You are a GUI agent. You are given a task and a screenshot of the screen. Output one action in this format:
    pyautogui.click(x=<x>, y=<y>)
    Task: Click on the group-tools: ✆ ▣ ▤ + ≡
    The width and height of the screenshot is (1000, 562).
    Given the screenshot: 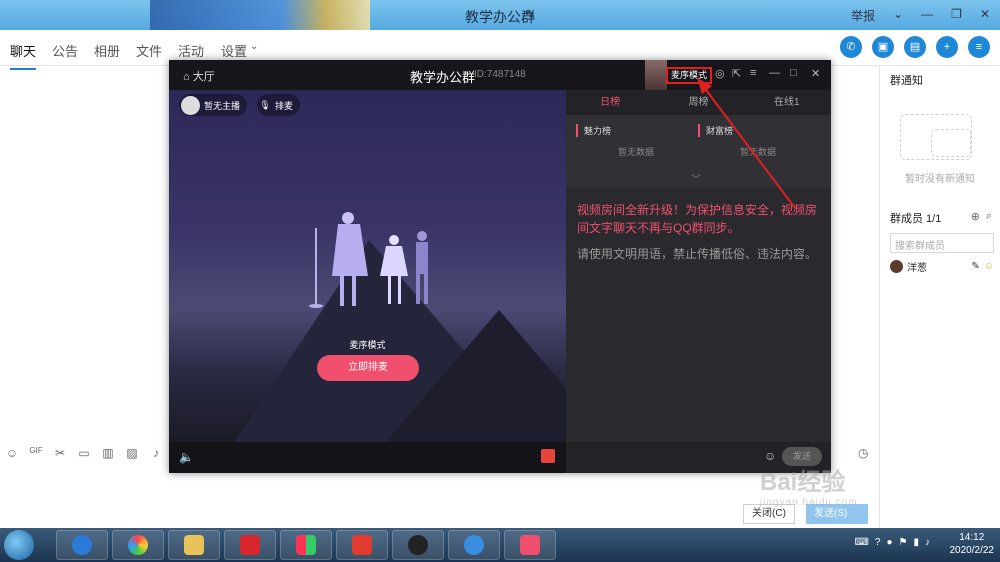 What is the action you would take?
    pyautogui.click(x=915, y=47)
    